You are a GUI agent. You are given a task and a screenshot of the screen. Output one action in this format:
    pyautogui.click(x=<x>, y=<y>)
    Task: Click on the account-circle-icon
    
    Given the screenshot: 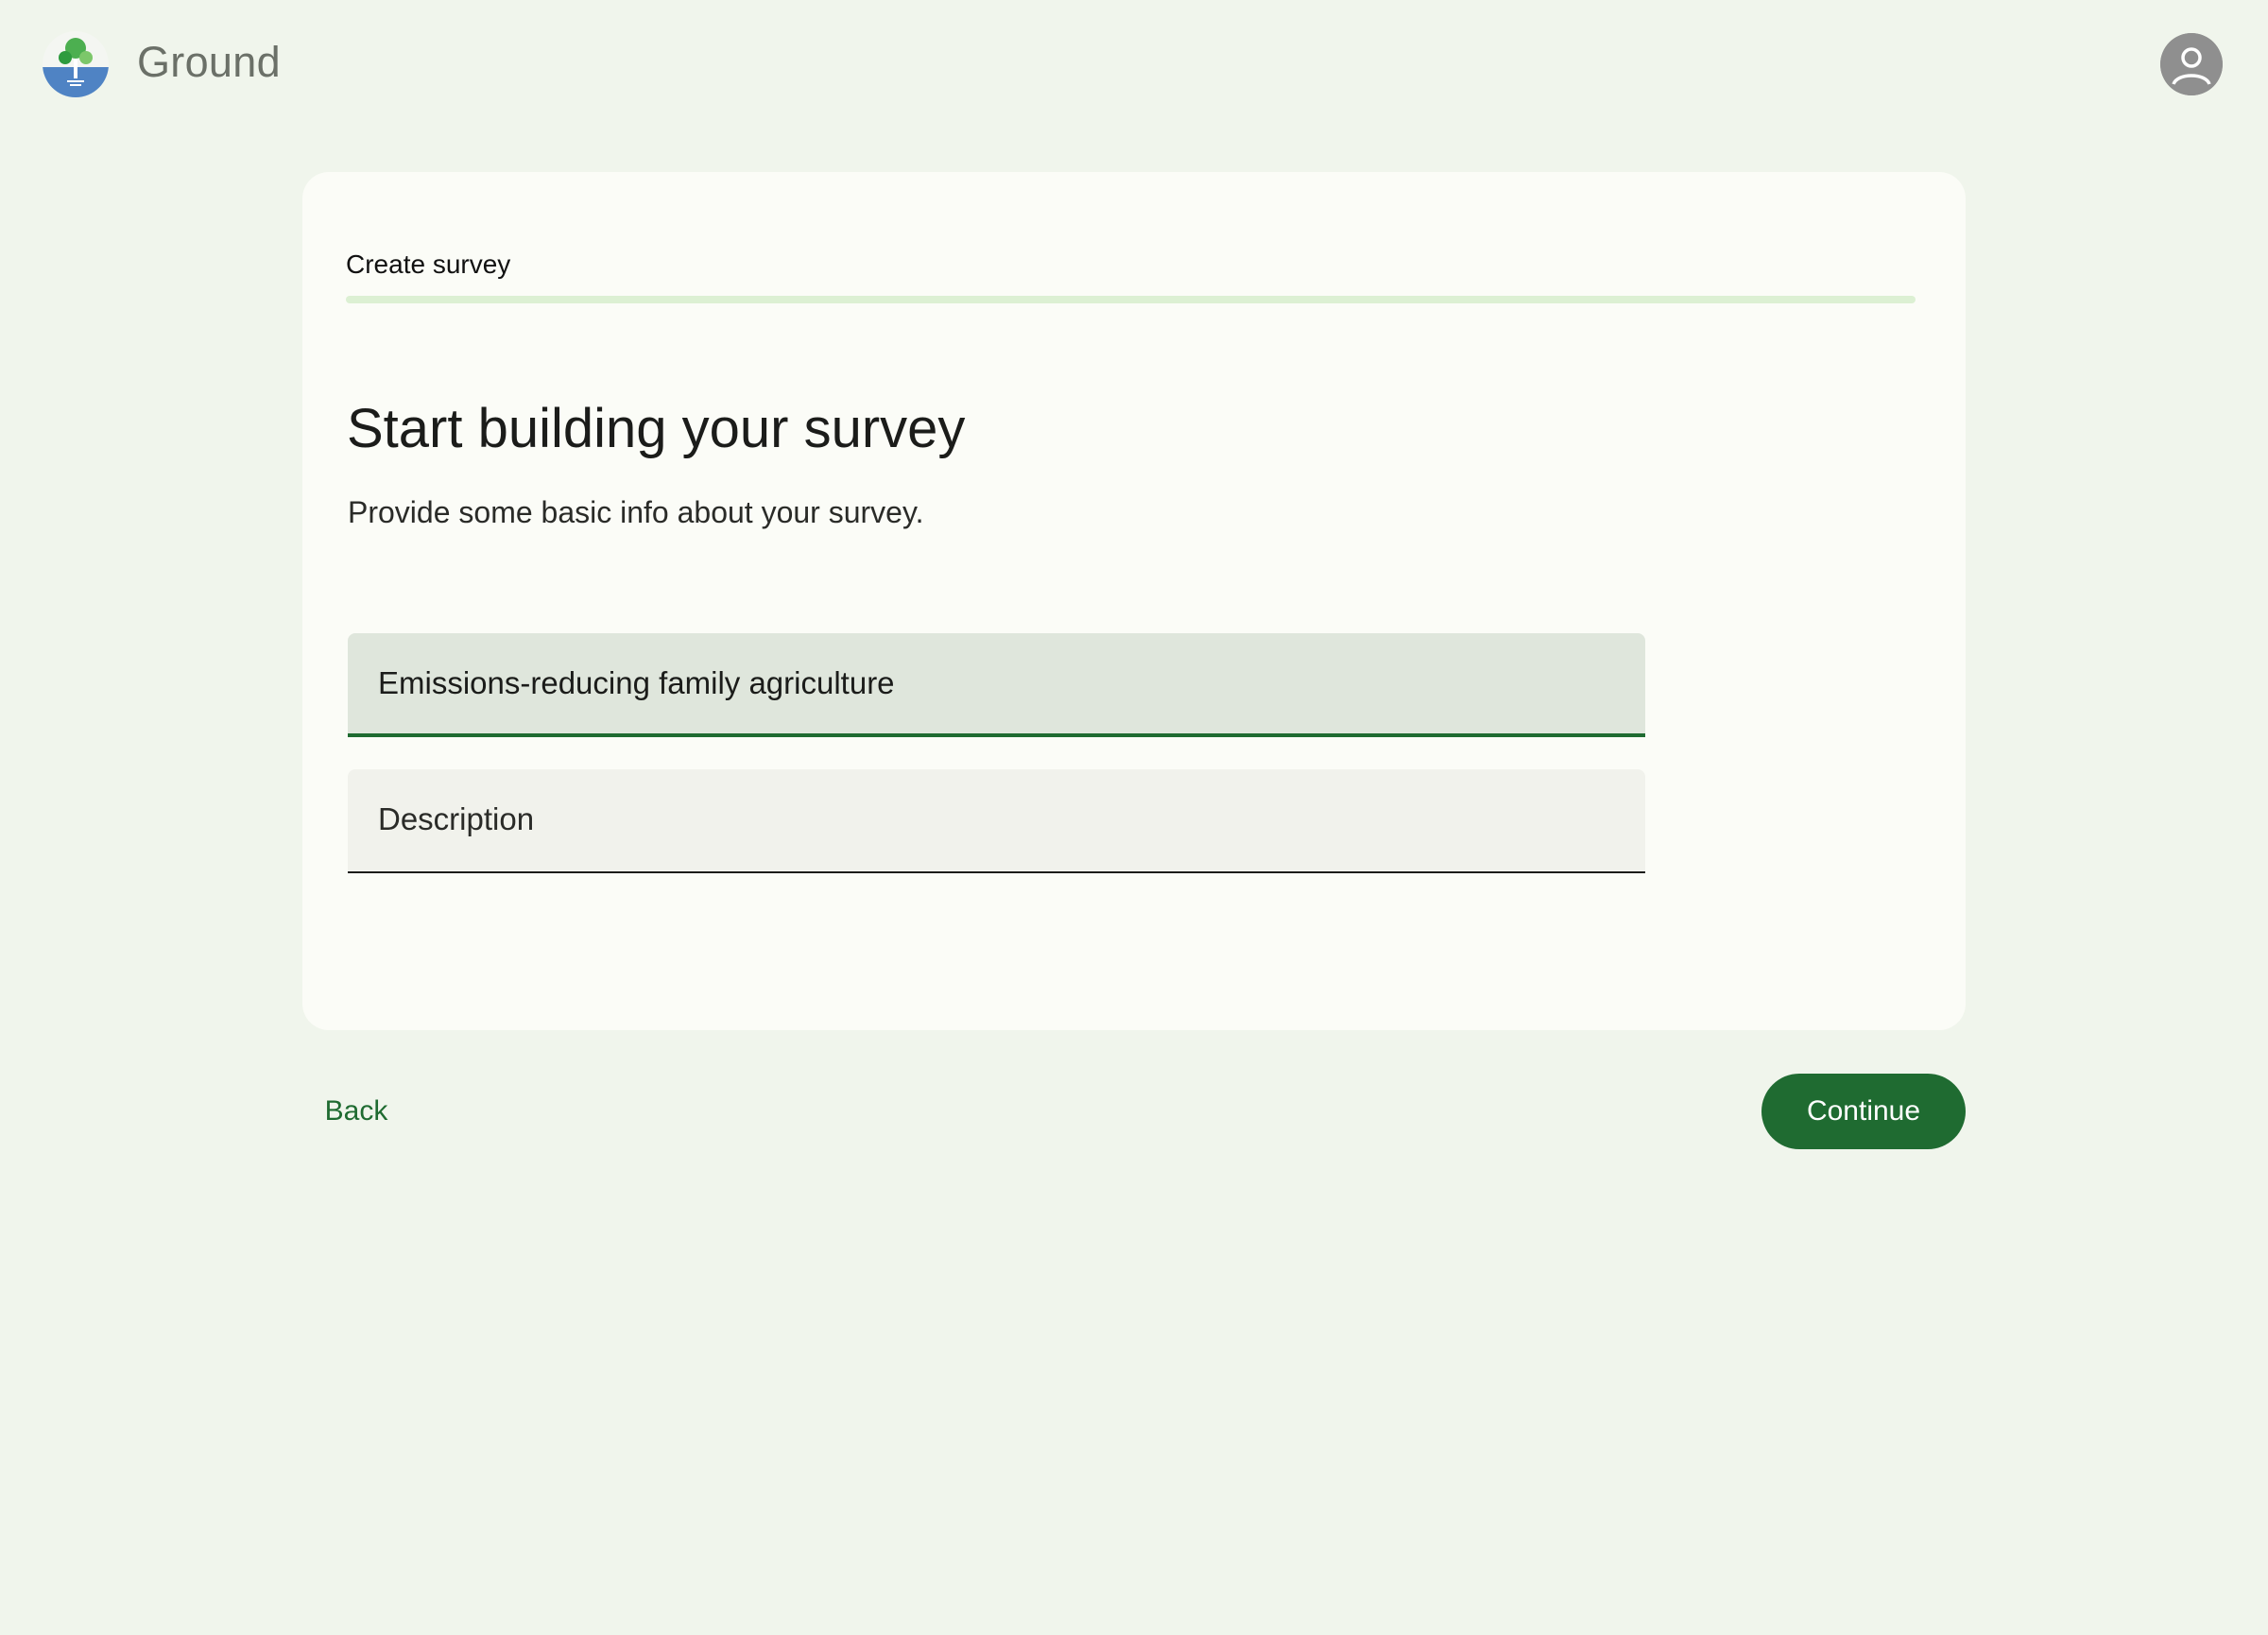 What is the action you would take?
    pyautogui.click(x=2191, y=64)
    